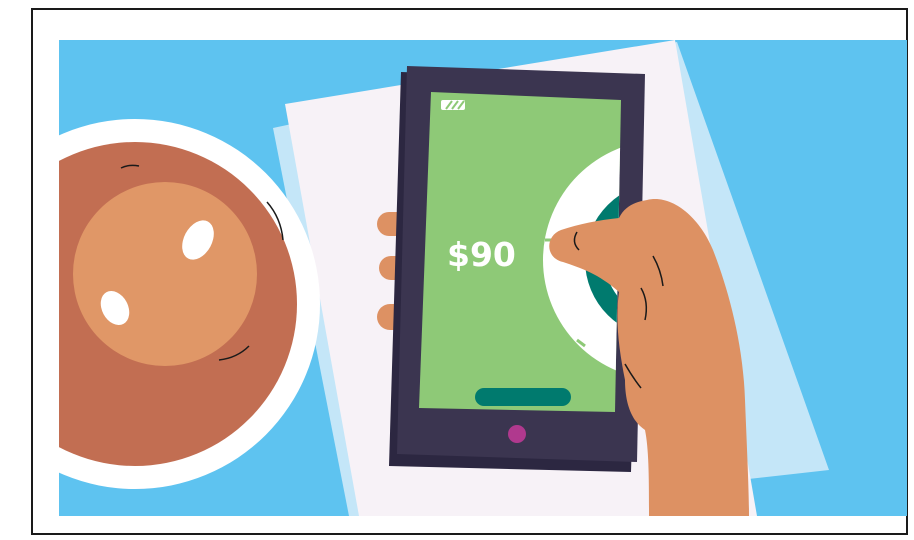  I want to click on home-button-icon, so click(517, 434).